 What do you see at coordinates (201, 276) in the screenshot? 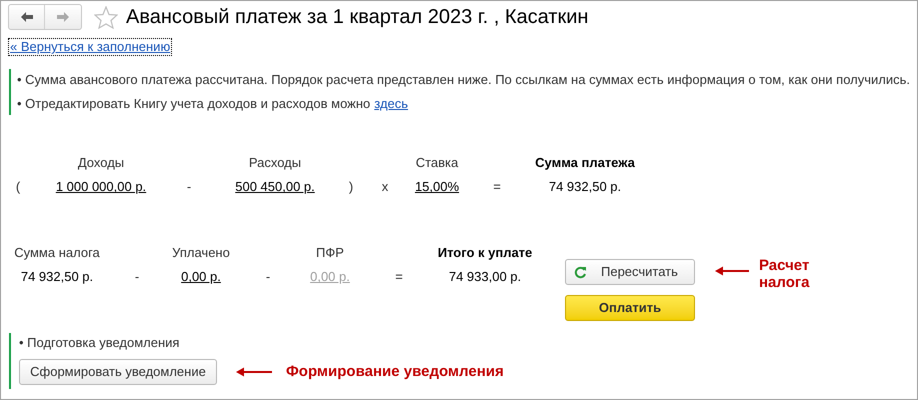
I see `amount-link: 0,00 р.` at bounding box center [201, 276].